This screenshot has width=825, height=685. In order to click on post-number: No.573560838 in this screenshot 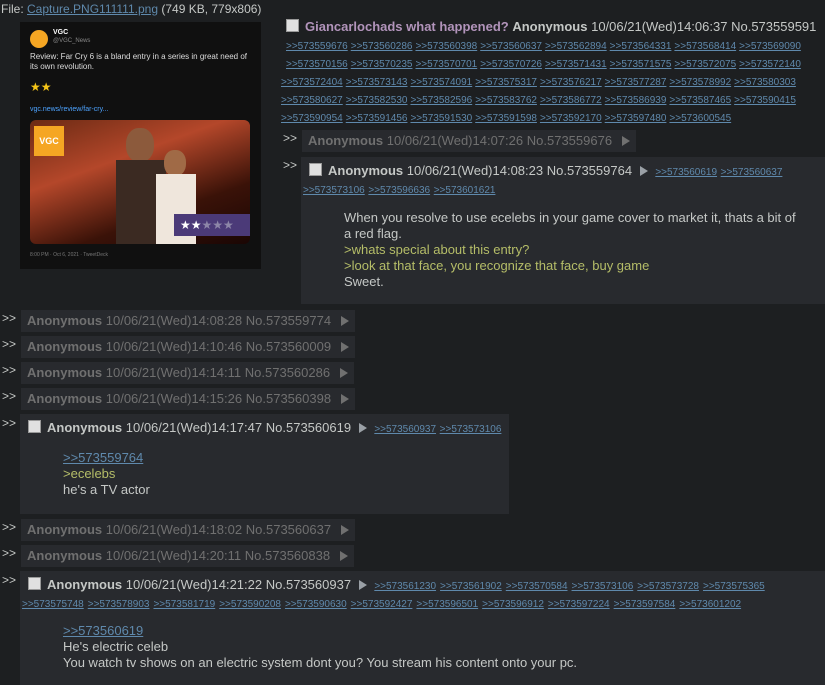, I will do `click(287, 555)`.